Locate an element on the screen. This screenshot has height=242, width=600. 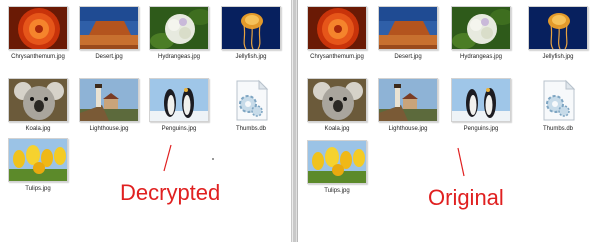
vertical-scrollbar is located at coordinates (294, 121).